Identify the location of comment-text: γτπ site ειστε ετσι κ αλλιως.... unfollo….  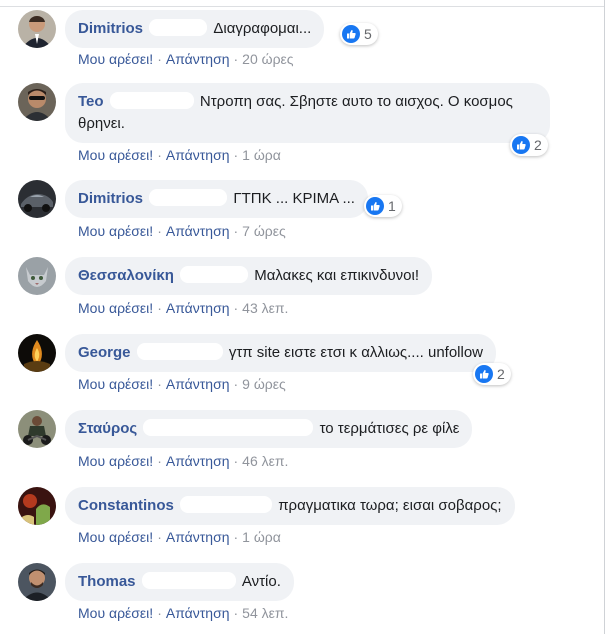
(356, 352).